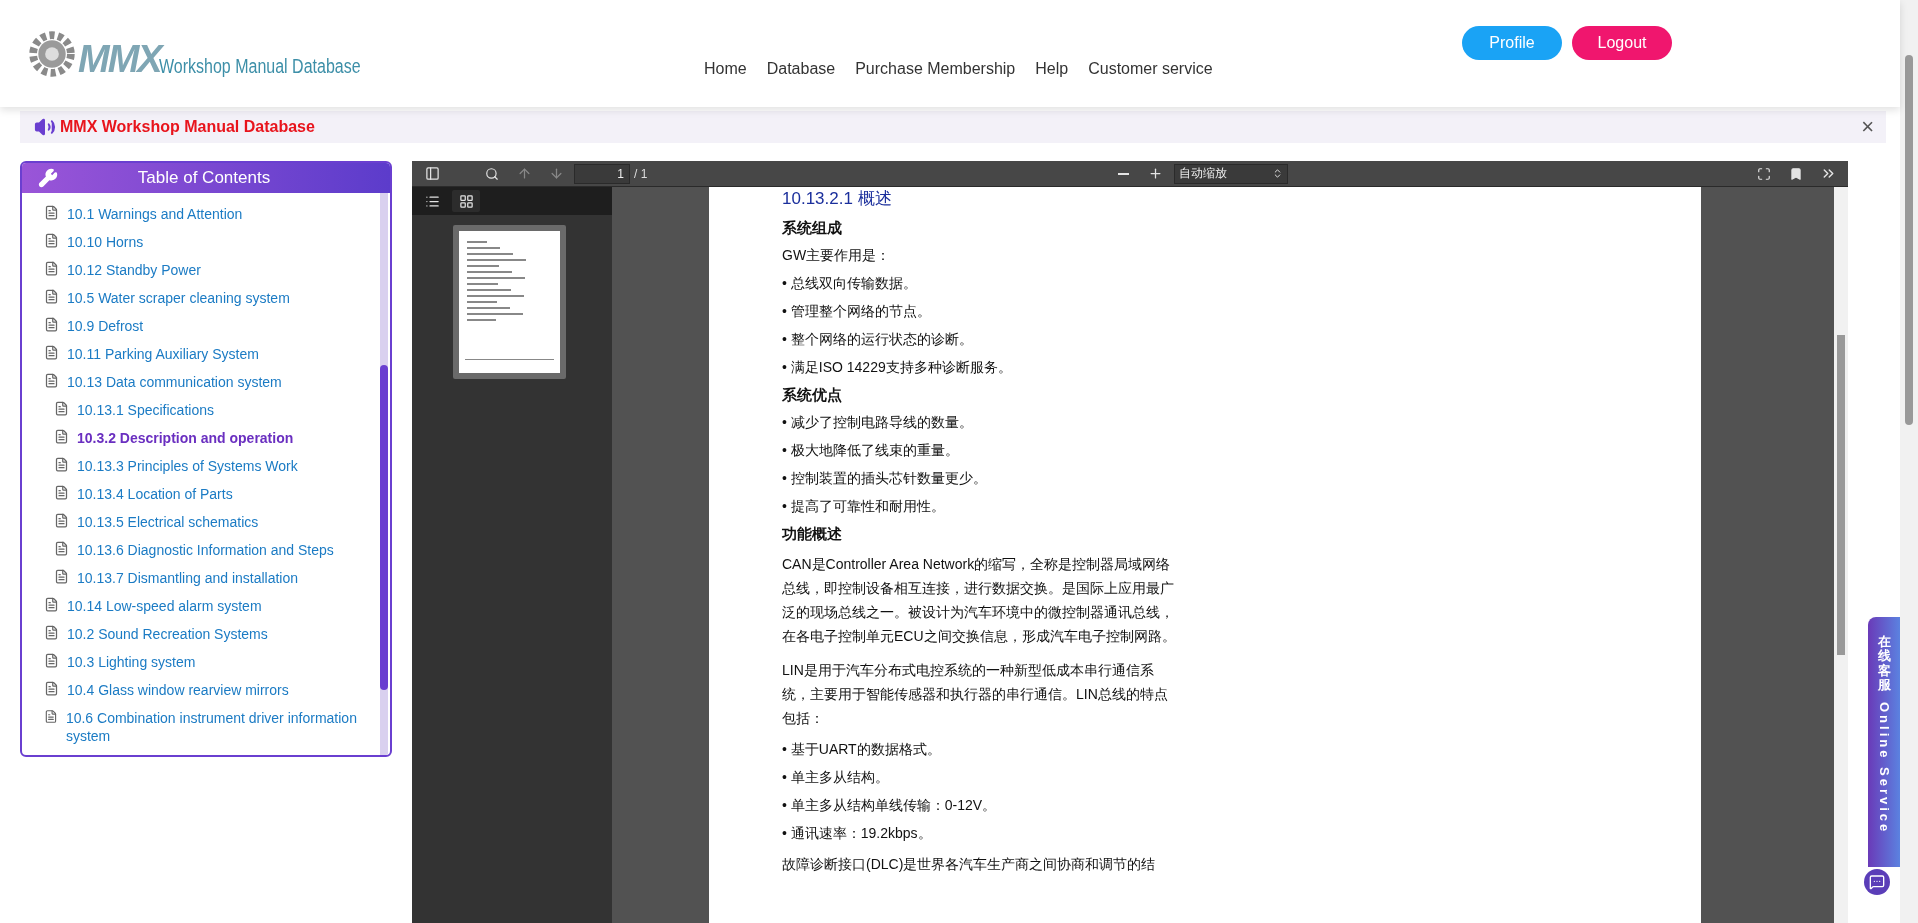 The height and width of the screenshot is (923, 1918). What do you see at coordinates (556, 173) in the screenshot?
I see `arrow-down-icon` at bounding box center [556, 173].